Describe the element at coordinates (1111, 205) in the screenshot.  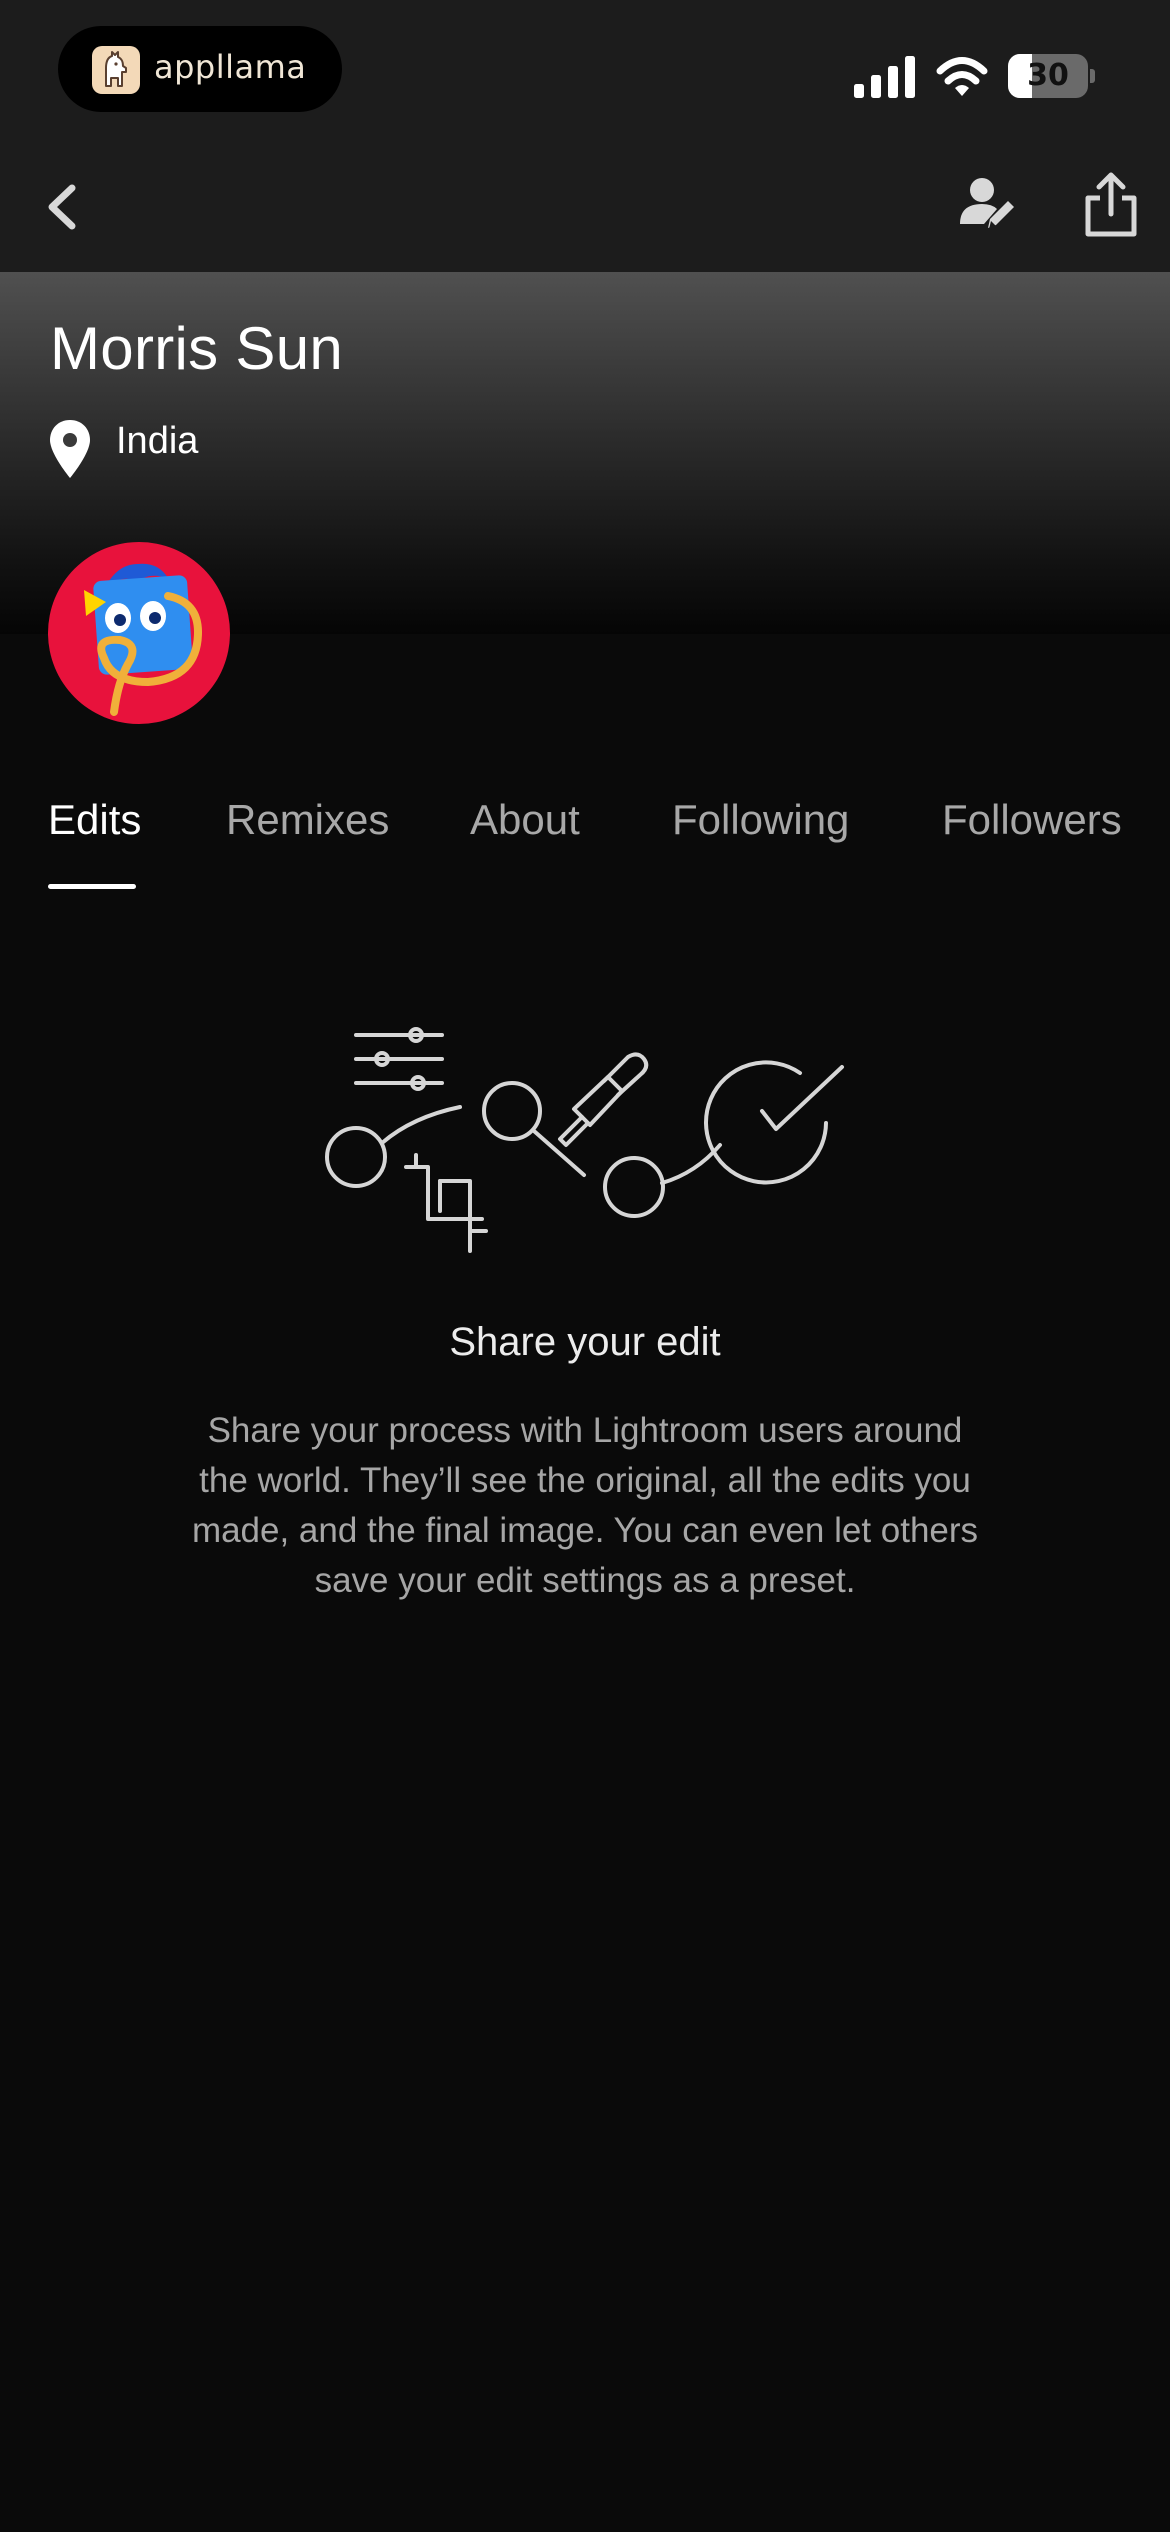
I see `share-icon` at that location.